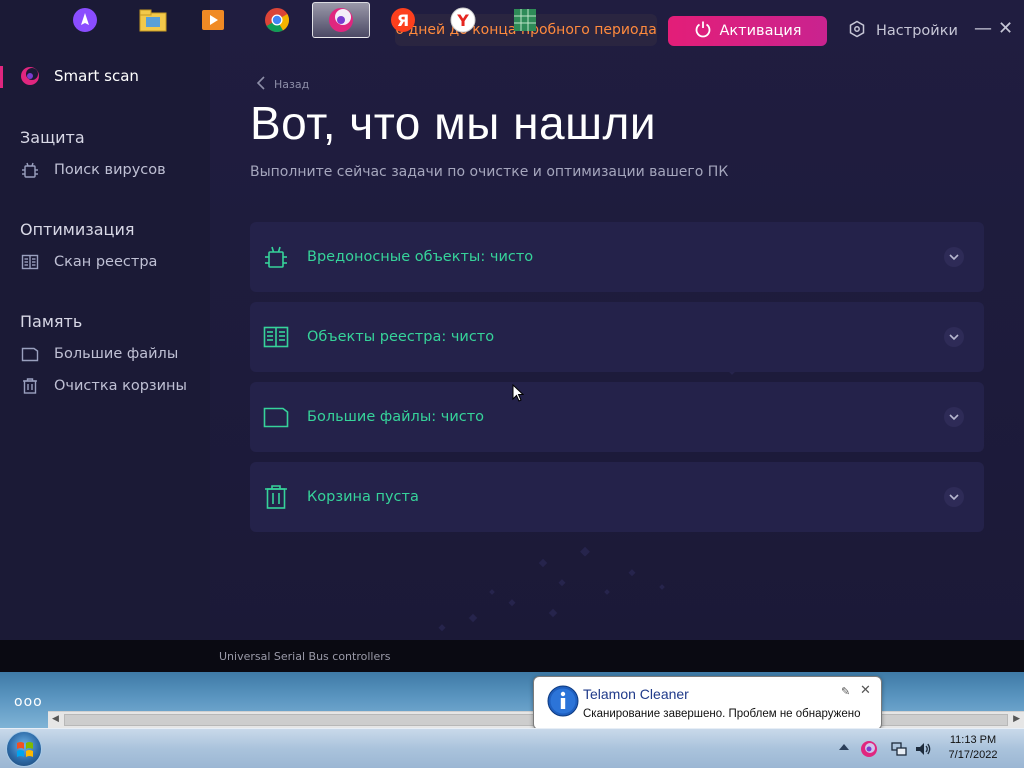  Describe the element at coordinates (52, 137) in the screenshot. I see `section-title-protection: Защита` at that location.